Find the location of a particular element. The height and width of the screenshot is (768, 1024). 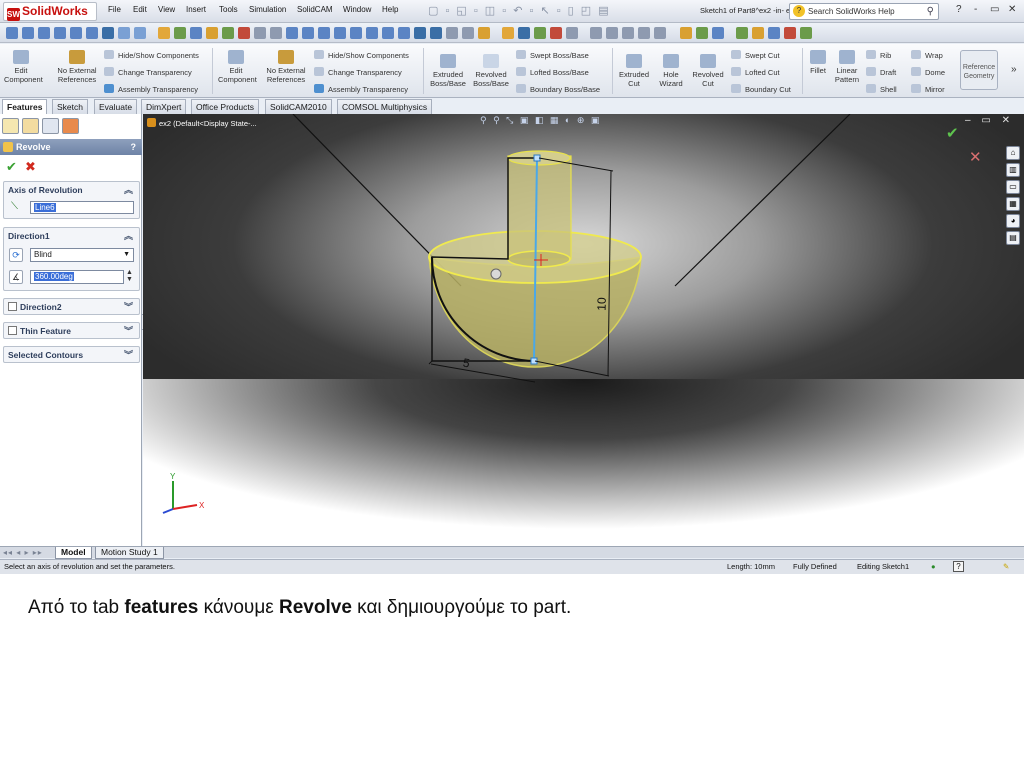

assembly-transparency-button-2: Assembly Transparency is located at coordinates (361, 89).